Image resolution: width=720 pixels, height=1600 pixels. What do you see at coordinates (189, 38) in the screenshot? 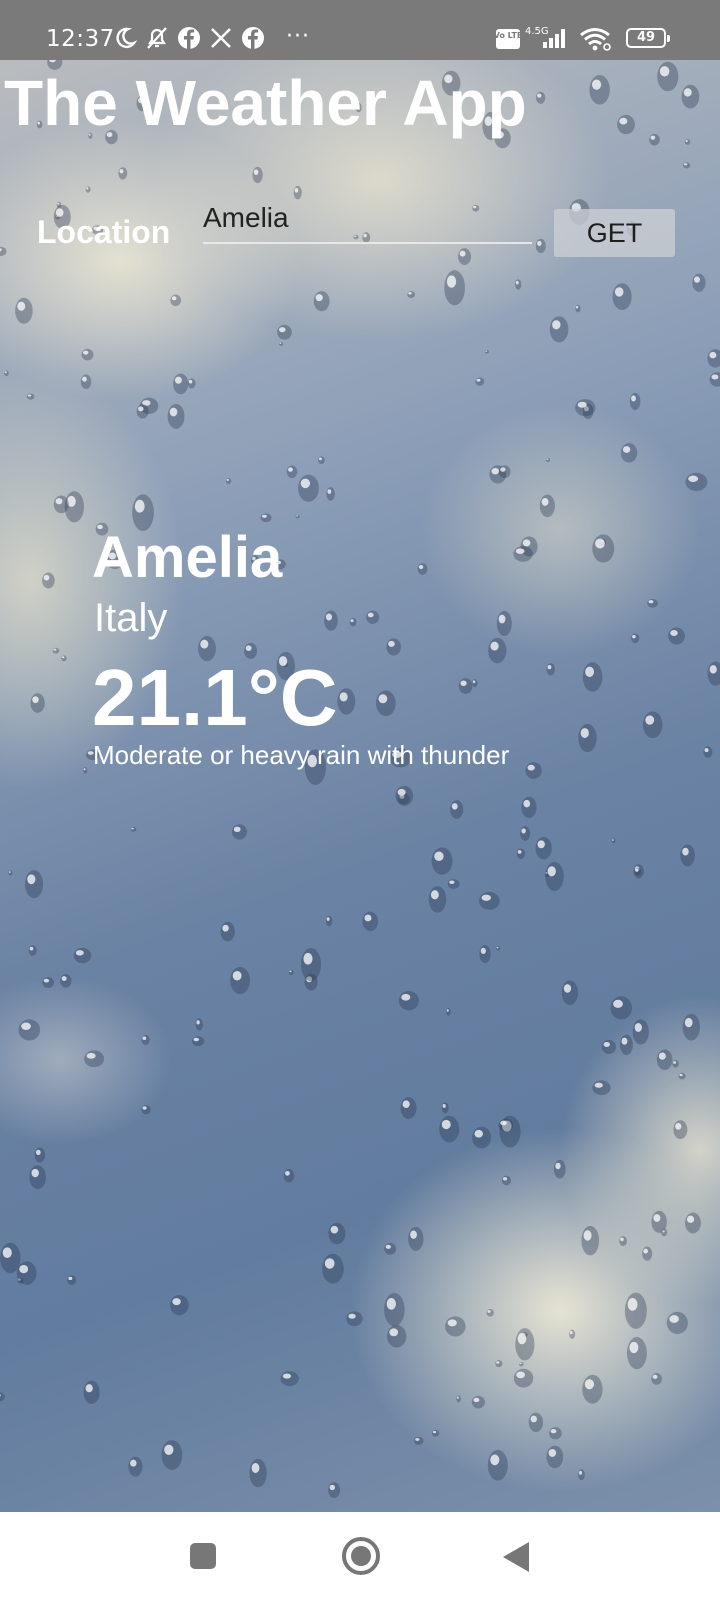
I see `facebook-icon` at bounding box center [189, 38].